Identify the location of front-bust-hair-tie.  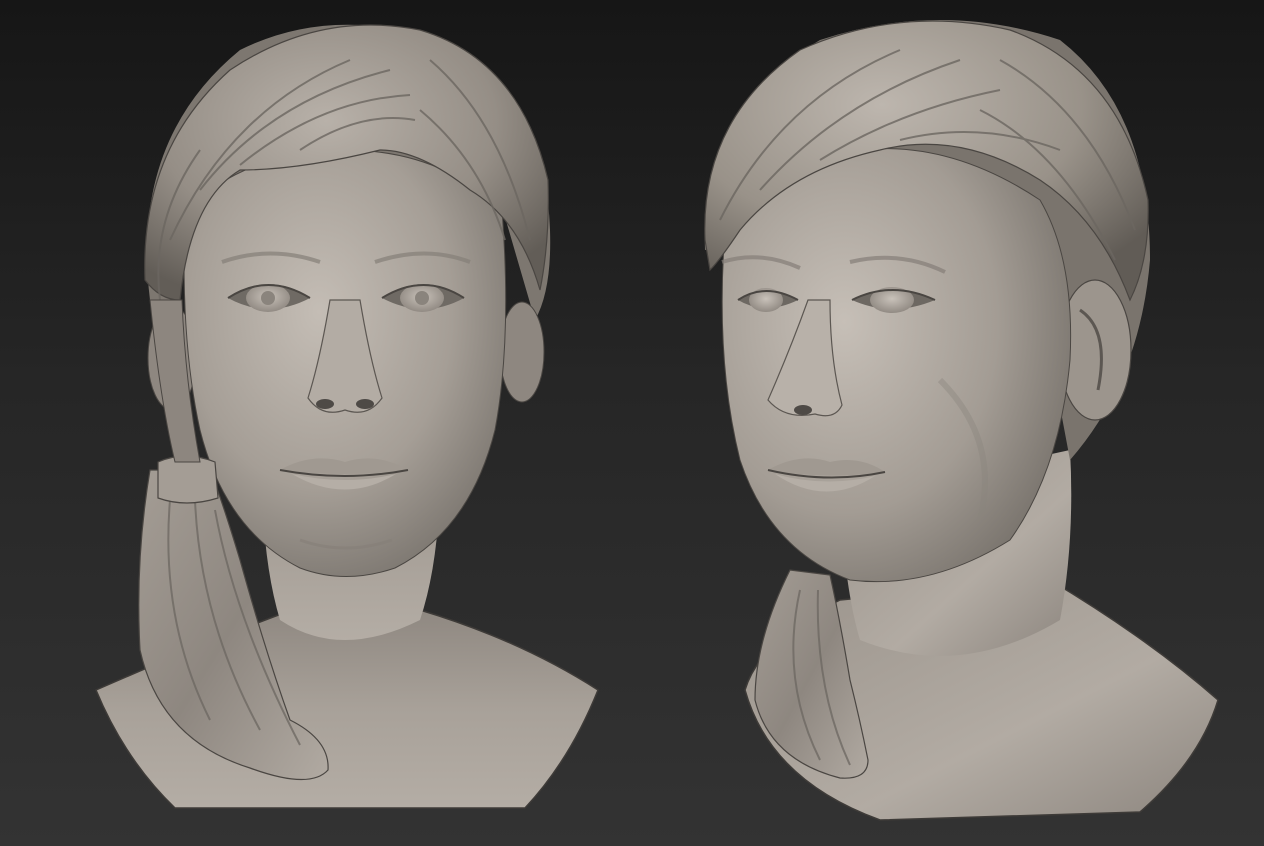
(188, 479).